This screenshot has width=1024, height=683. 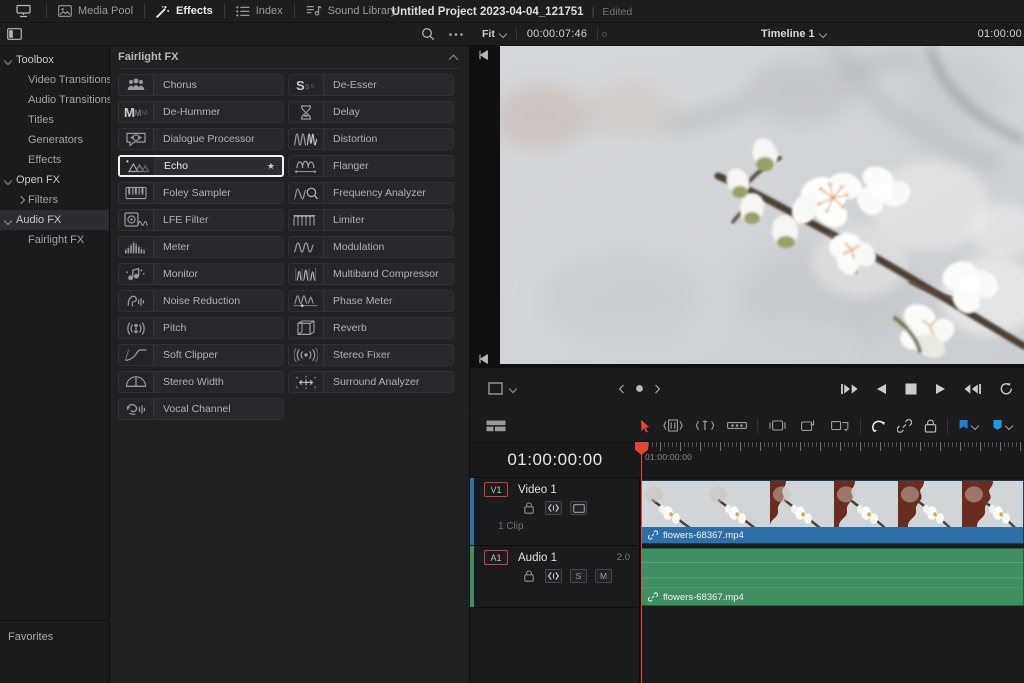 I want to click on timeline-timecode: 01:00:00:00, so click(x=555, y=460).